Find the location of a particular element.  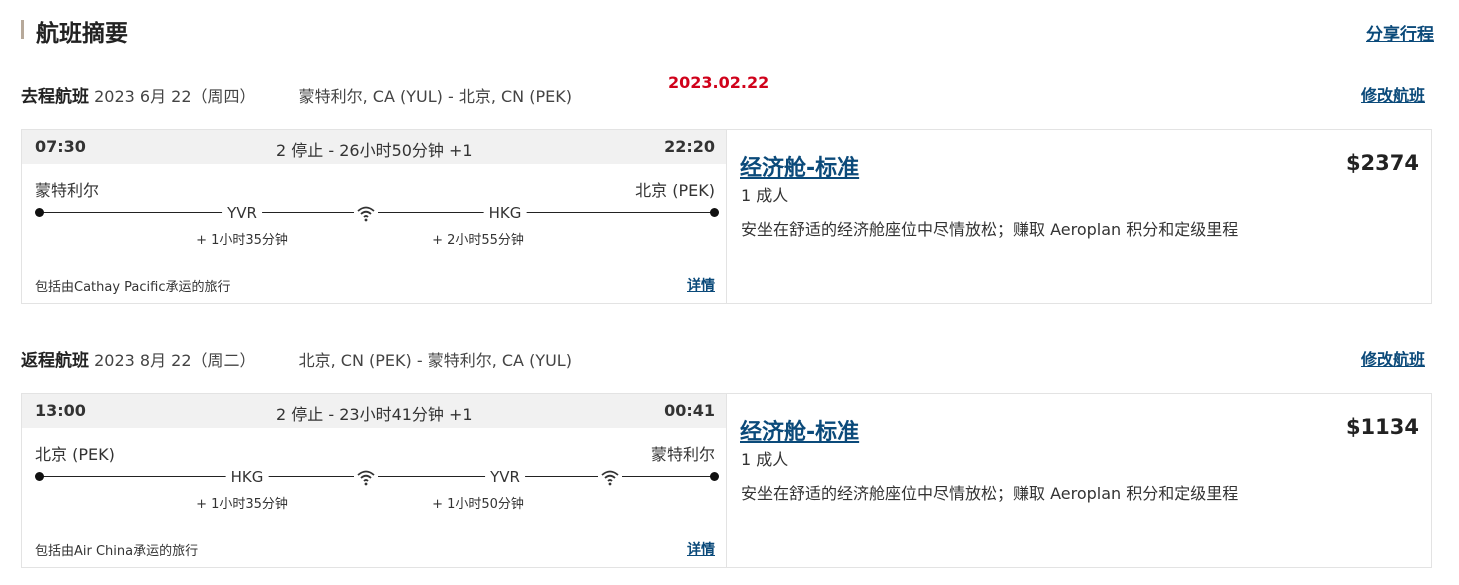

return-fare-name-link: 经济舱-标准 is located at coordinates (799, 430).